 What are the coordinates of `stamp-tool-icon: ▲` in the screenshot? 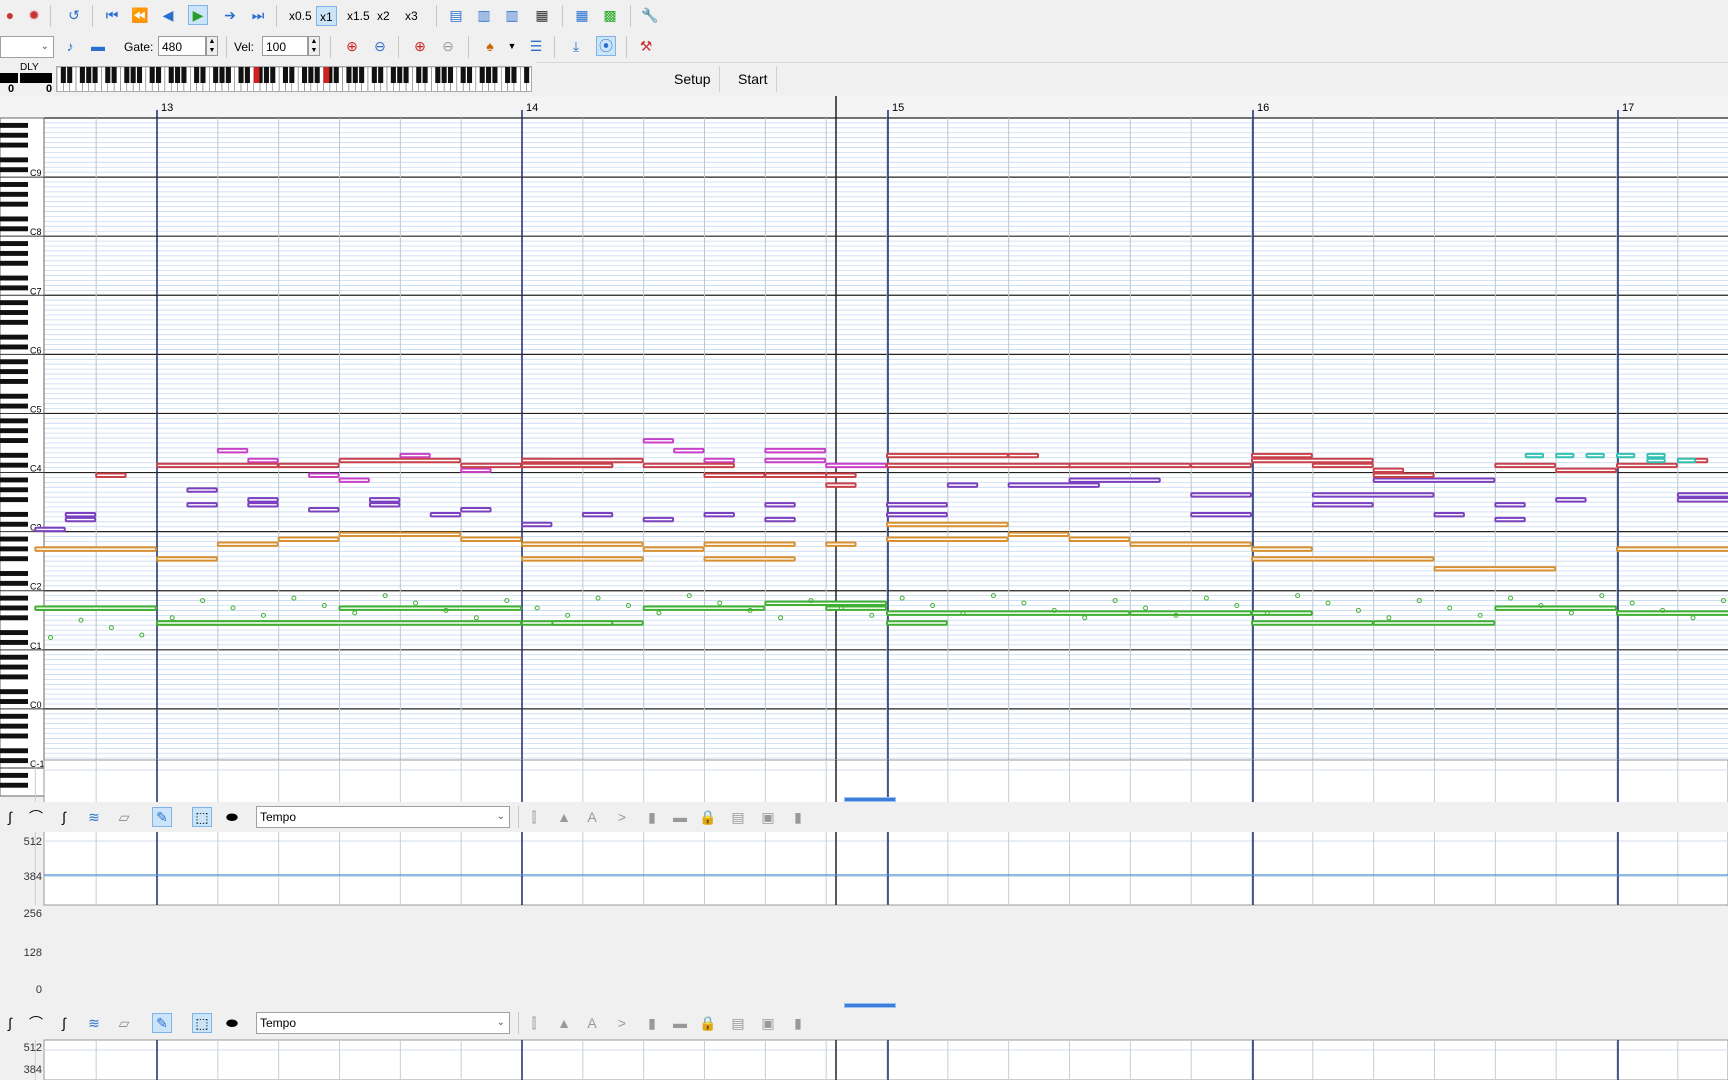 It's located at (564, 817).